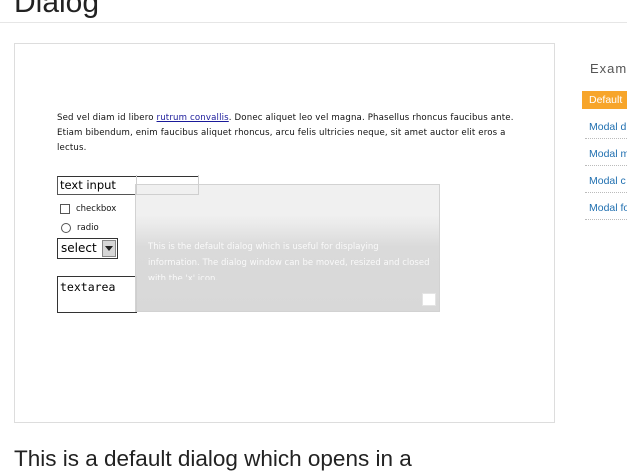  I want to click on sidebar-item-modal-form: Modal fo, so click(604, 206).